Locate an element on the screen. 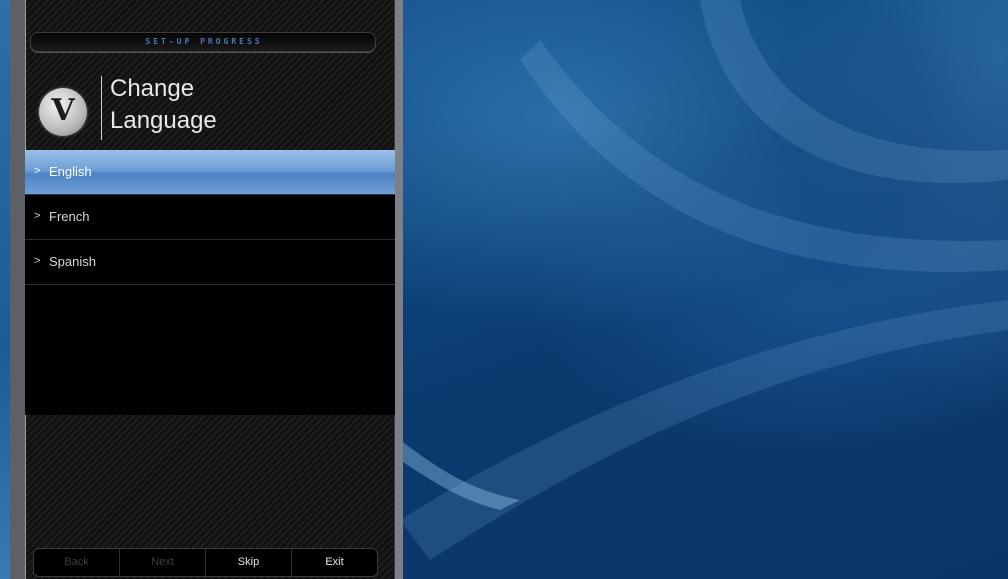 The image size is (1008, 579). setup-progress-label: SET-UP PROGRESS is located at coordinates (204, 41).